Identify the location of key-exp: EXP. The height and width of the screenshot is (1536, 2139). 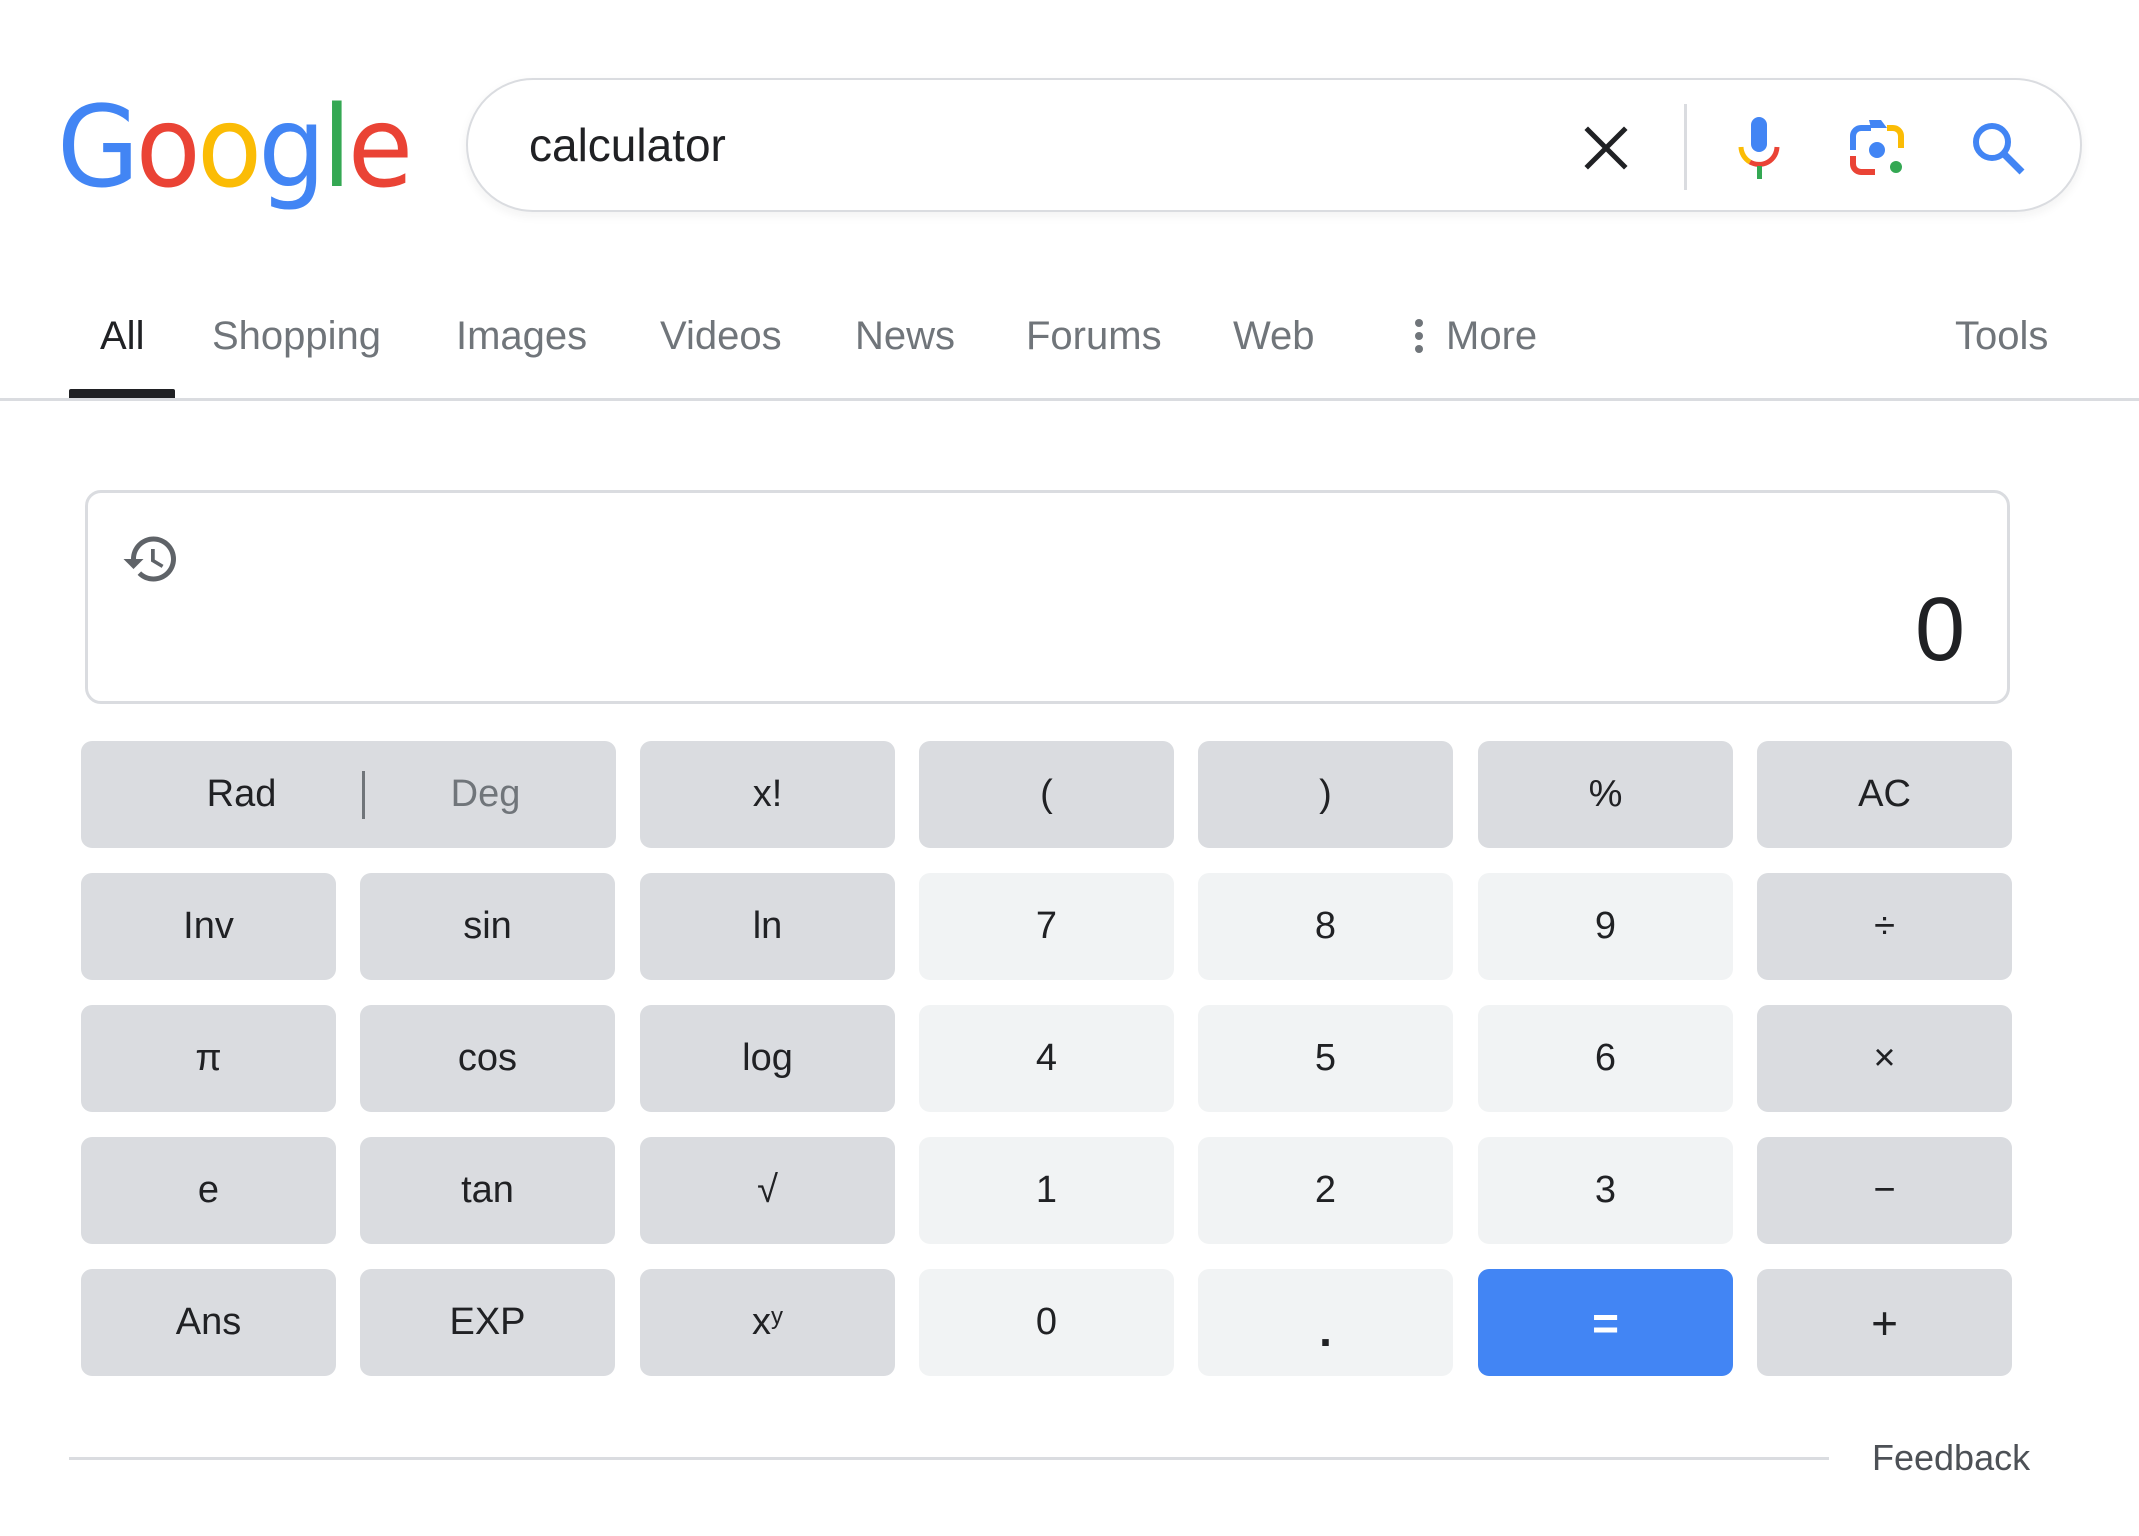
(487, 1322).